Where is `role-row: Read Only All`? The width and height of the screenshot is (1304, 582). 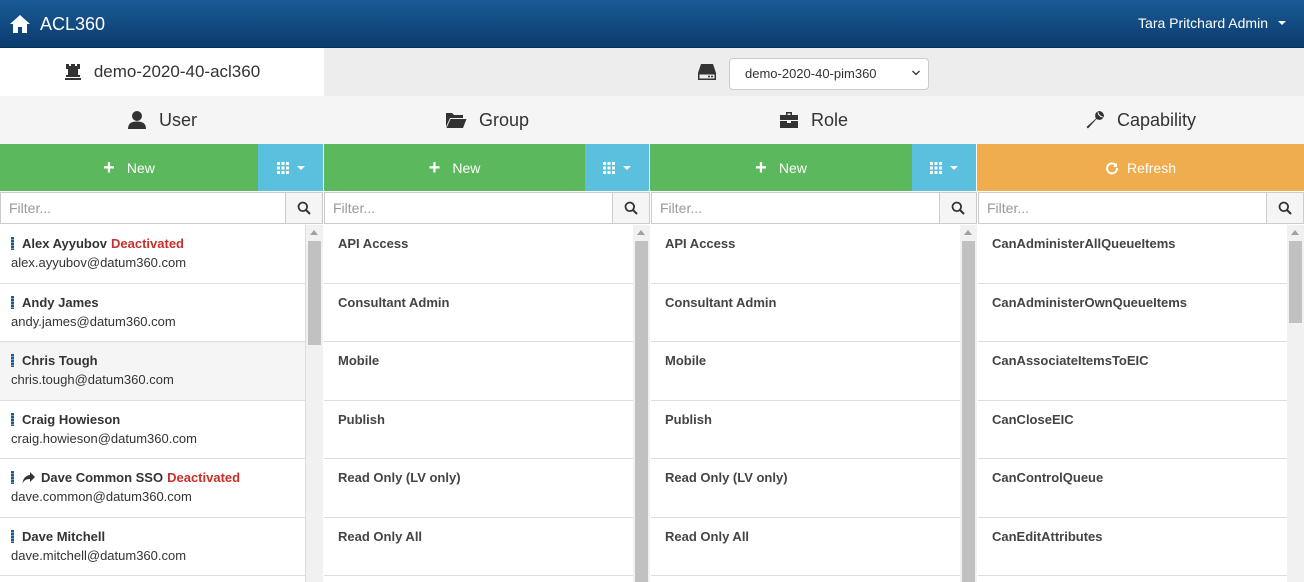
role-row: Read Only All is located at coordinates (805, 546).